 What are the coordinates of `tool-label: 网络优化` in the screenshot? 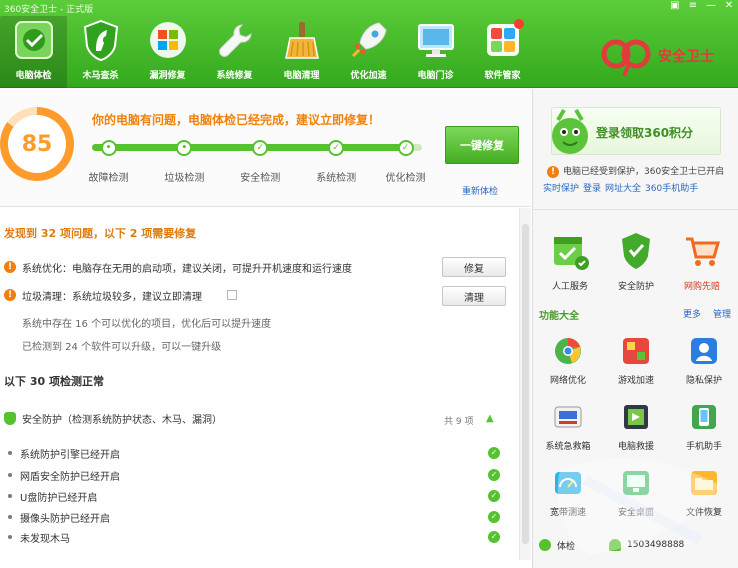 It's located at (567, 381).